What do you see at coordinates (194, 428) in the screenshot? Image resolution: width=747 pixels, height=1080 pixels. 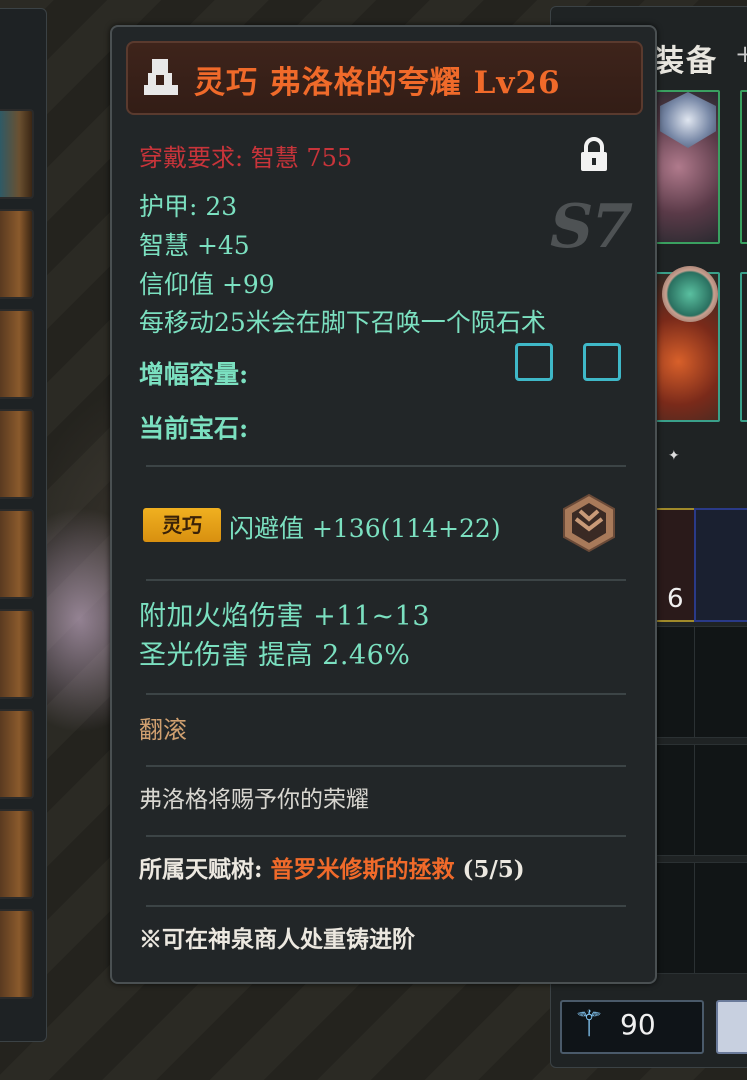 I see `current-gem-label: 当前宝石:` at bounding box center [194, 428].